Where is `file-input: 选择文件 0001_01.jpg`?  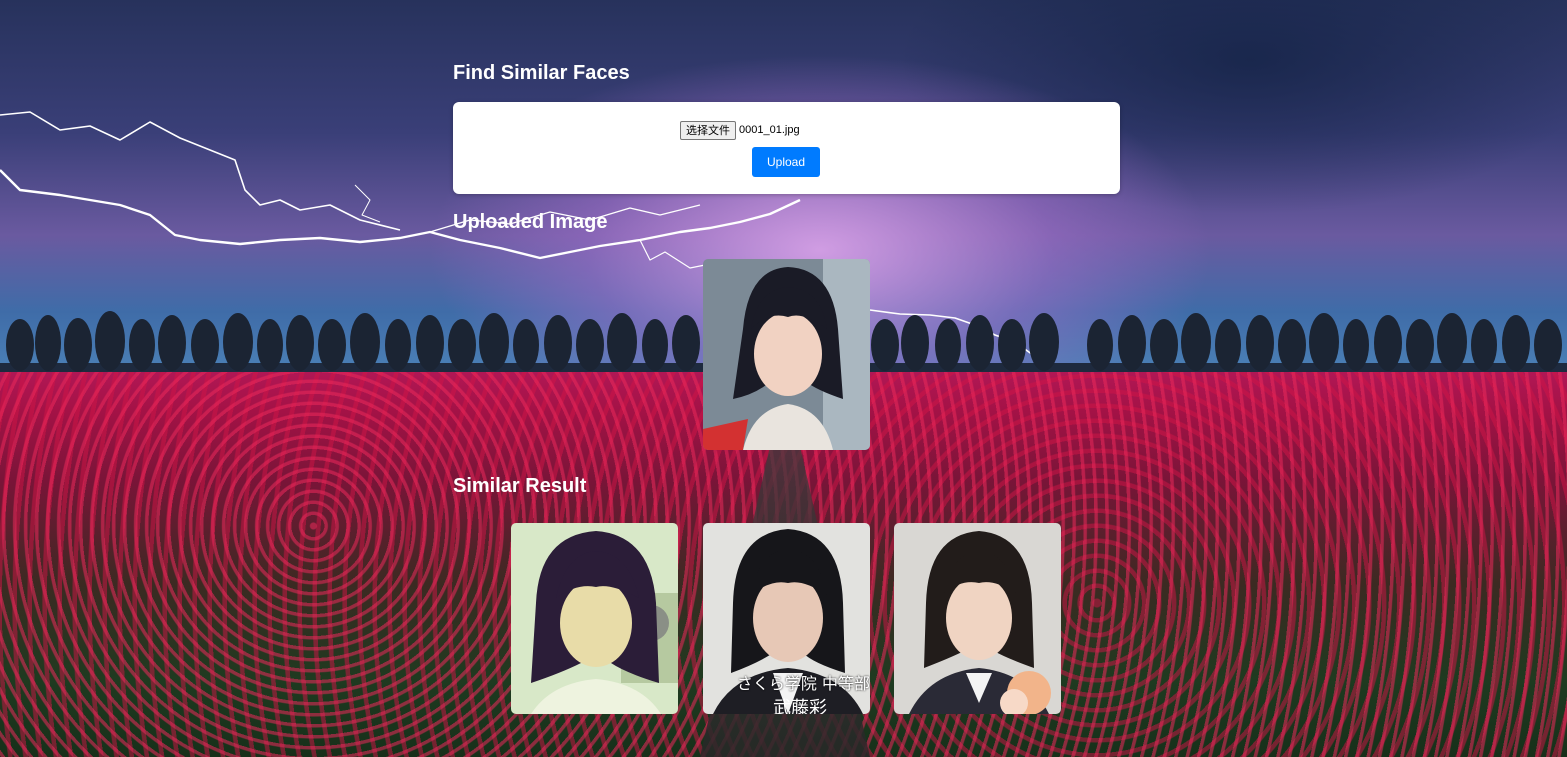
file-input: 选择文件 0001_01.jpg is located at coordinates (740, 130).